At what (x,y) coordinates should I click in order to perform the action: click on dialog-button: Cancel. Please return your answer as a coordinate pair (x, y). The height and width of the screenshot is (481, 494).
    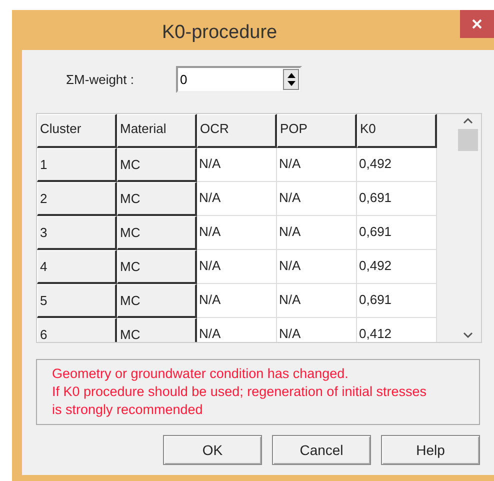
    Looking at the image, I should click on (321, 450).